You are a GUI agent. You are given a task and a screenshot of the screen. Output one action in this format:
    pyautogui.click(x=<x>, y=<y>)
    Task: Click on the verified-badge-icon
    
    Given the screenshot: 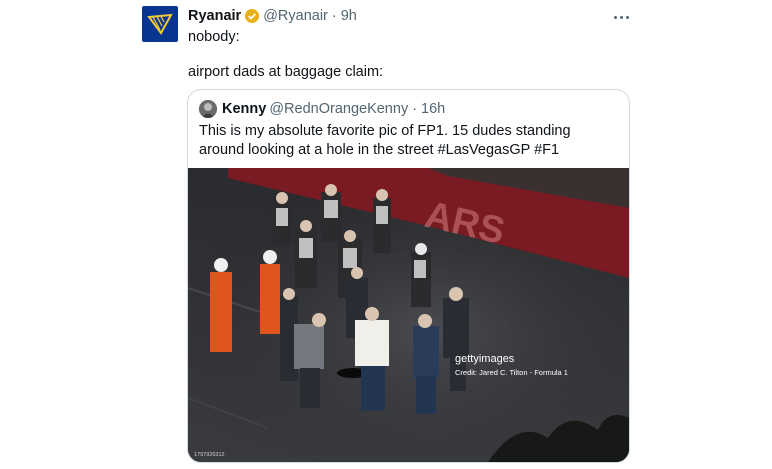 What is the action you would take?
    pyautogui.click(x=252, y=16)
    